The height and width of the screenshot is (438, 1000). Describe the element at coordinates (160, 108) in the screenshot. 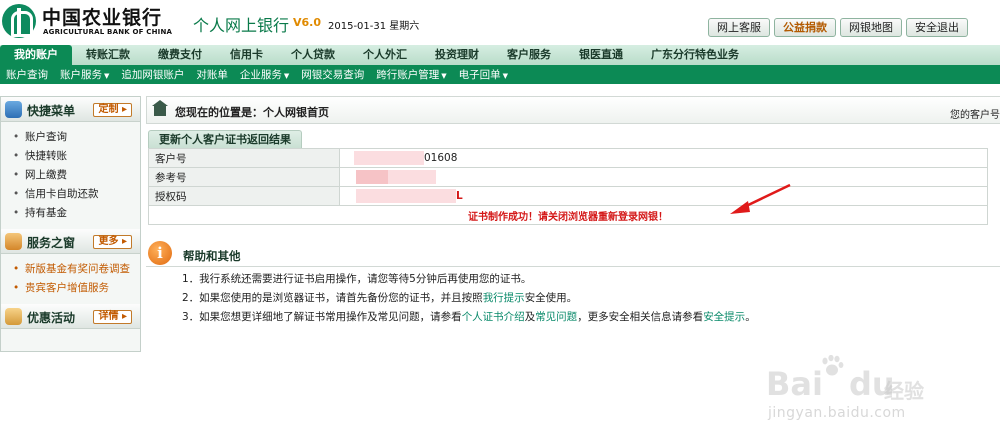

I see `home-icon` at that location.